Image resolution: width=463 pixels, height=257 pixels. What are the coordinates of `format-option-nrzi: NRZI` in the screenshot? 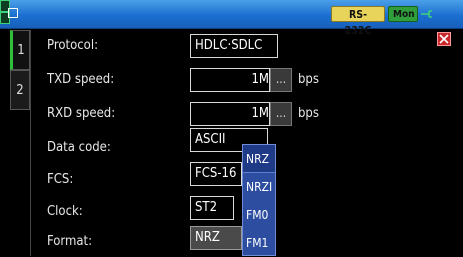 It's located at (259, 187).